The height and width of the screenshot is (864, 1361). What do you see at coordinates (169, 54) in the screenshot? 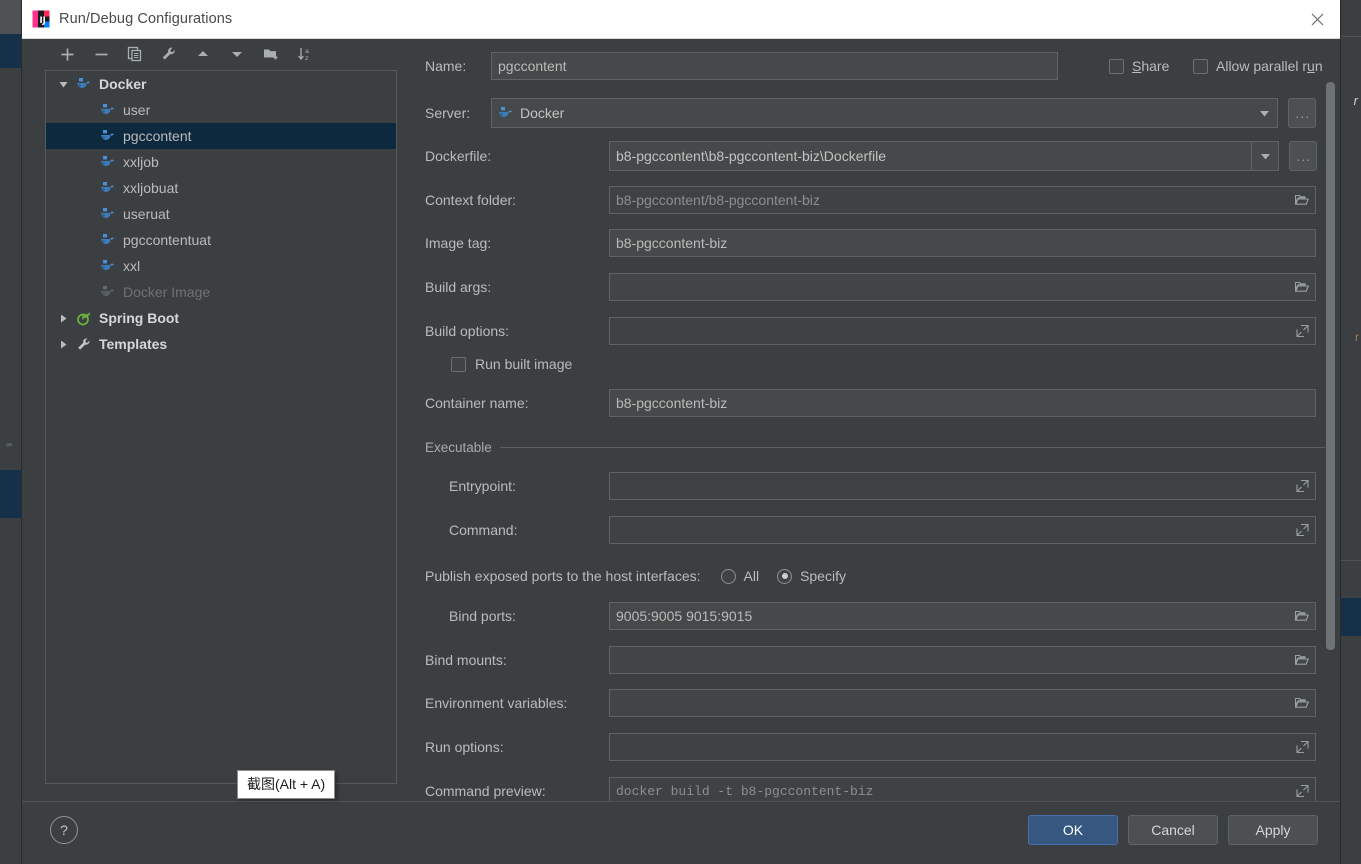
I see `edit-templates-button` at bounding box center [169, 54].